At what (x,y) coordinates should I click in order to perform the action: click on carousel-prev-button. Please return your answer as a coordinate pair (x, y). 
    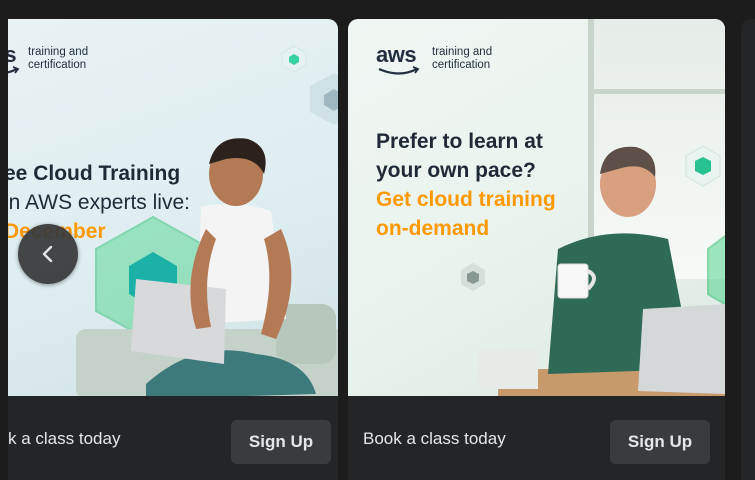
    Looking at the image, I should click on (48, 254).